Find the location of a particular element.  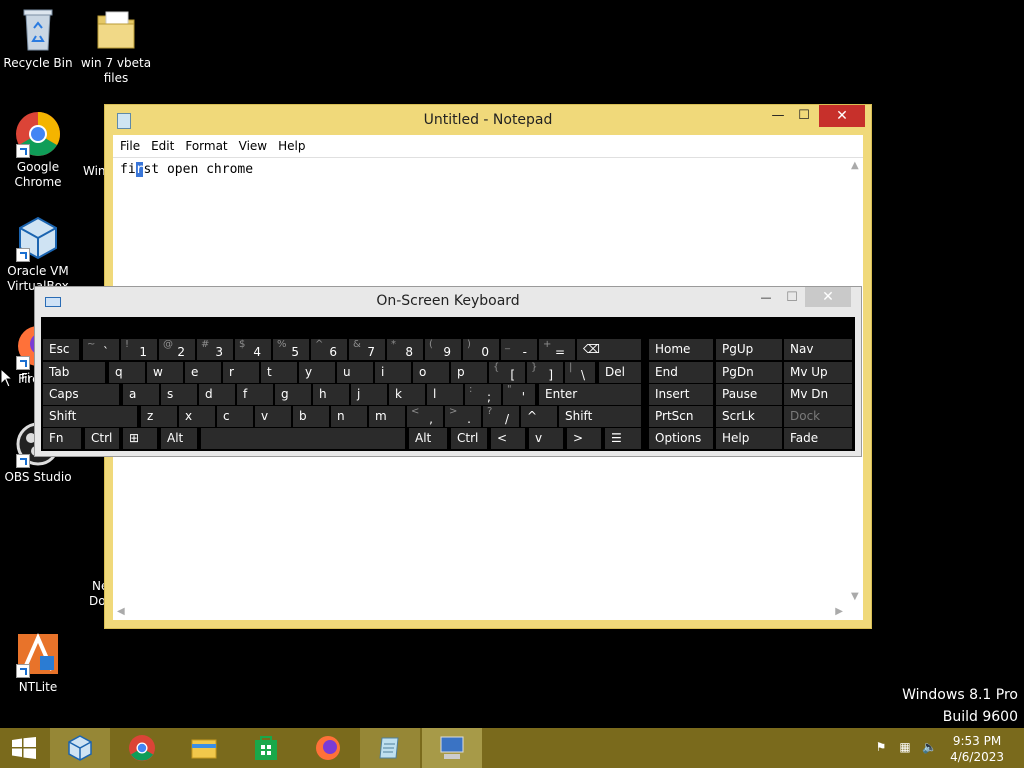

taskbar-chrome is located at coordinates (142, 748).